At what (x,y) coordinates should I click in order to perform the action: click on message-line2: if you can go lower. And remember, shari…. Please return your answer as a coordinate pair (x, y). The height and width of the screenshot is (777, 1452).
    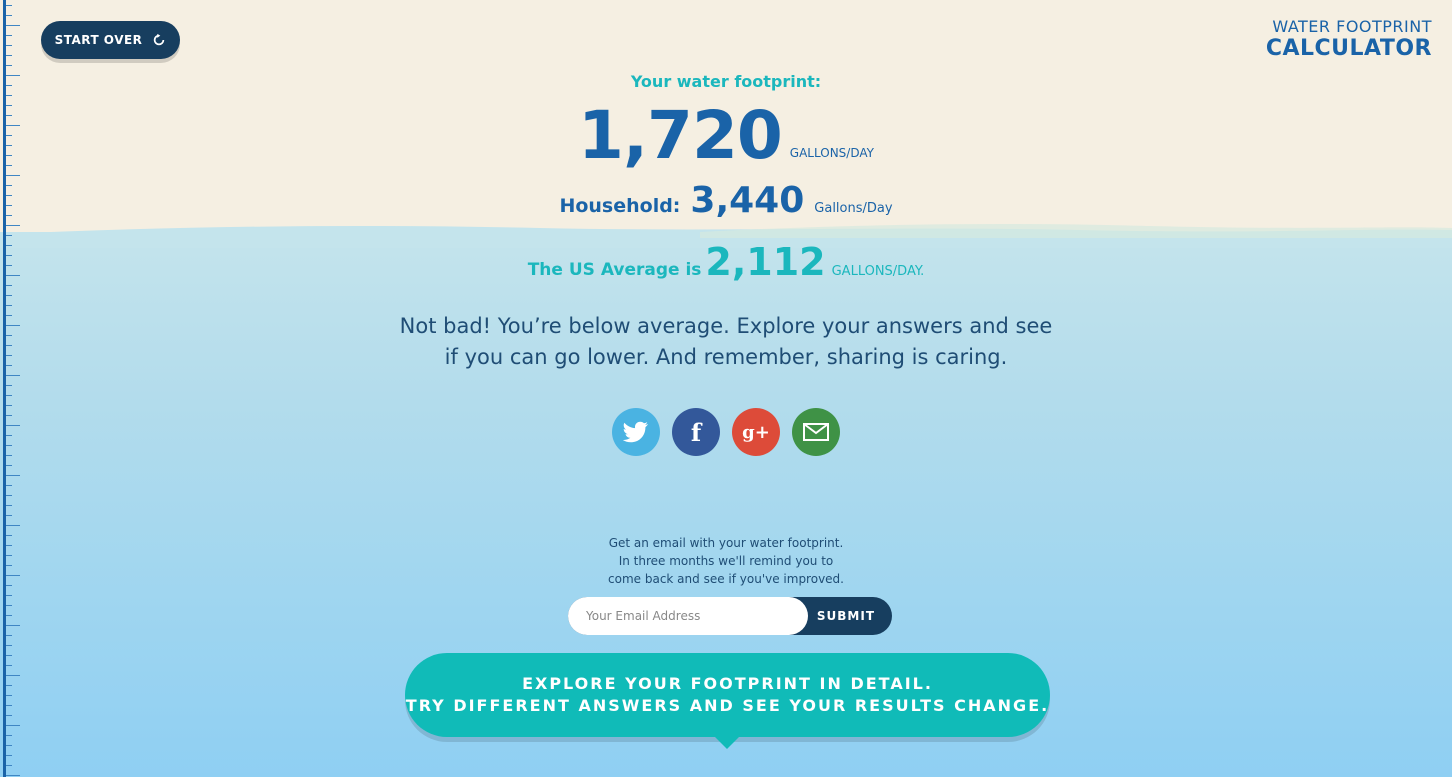
    Looking at the image, I should click on (726, 357).